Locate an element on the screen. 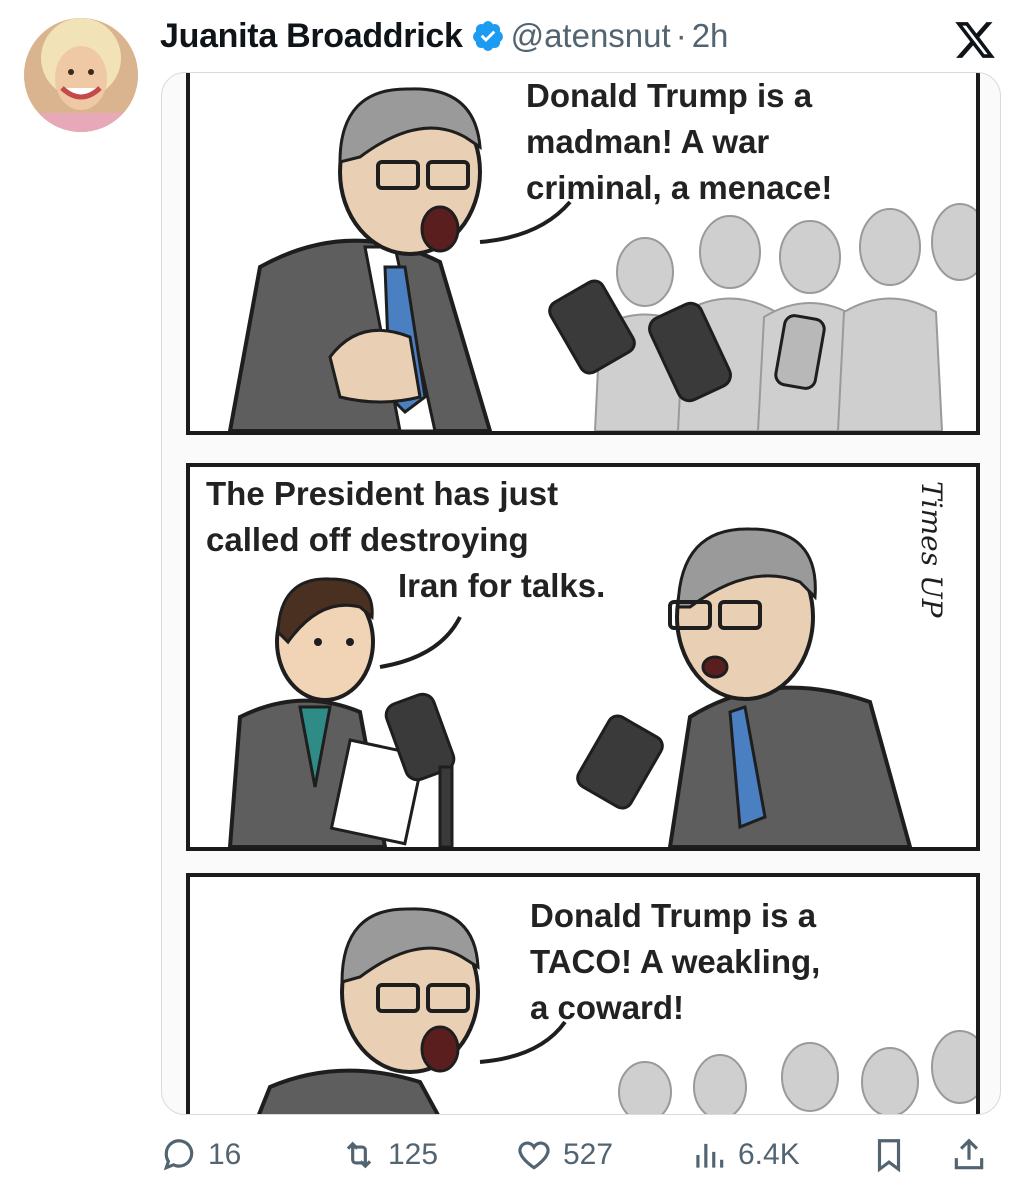 The image size is (1023, 1200). reply-icon is located at coordinates (178, 1155).